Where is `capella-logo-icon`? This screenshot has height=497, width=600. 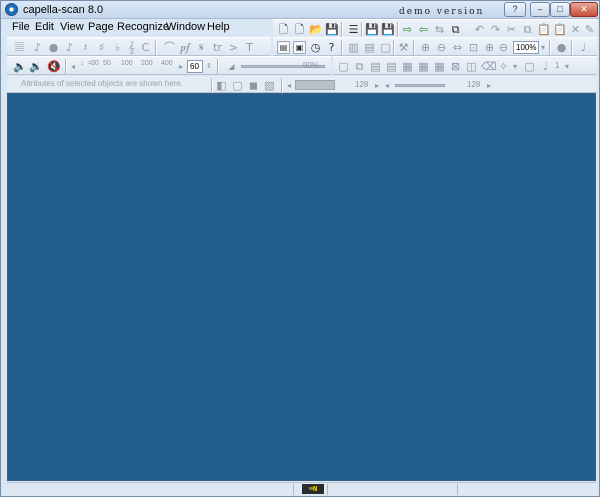
capella-logo-icon is located at coordinates (11, 9).